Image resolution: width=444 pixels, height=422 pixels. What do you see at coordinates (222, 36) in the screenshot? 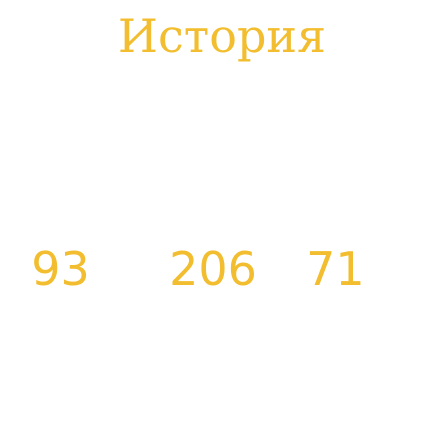
I see `page-title: История` at bounding box center [222, 36].